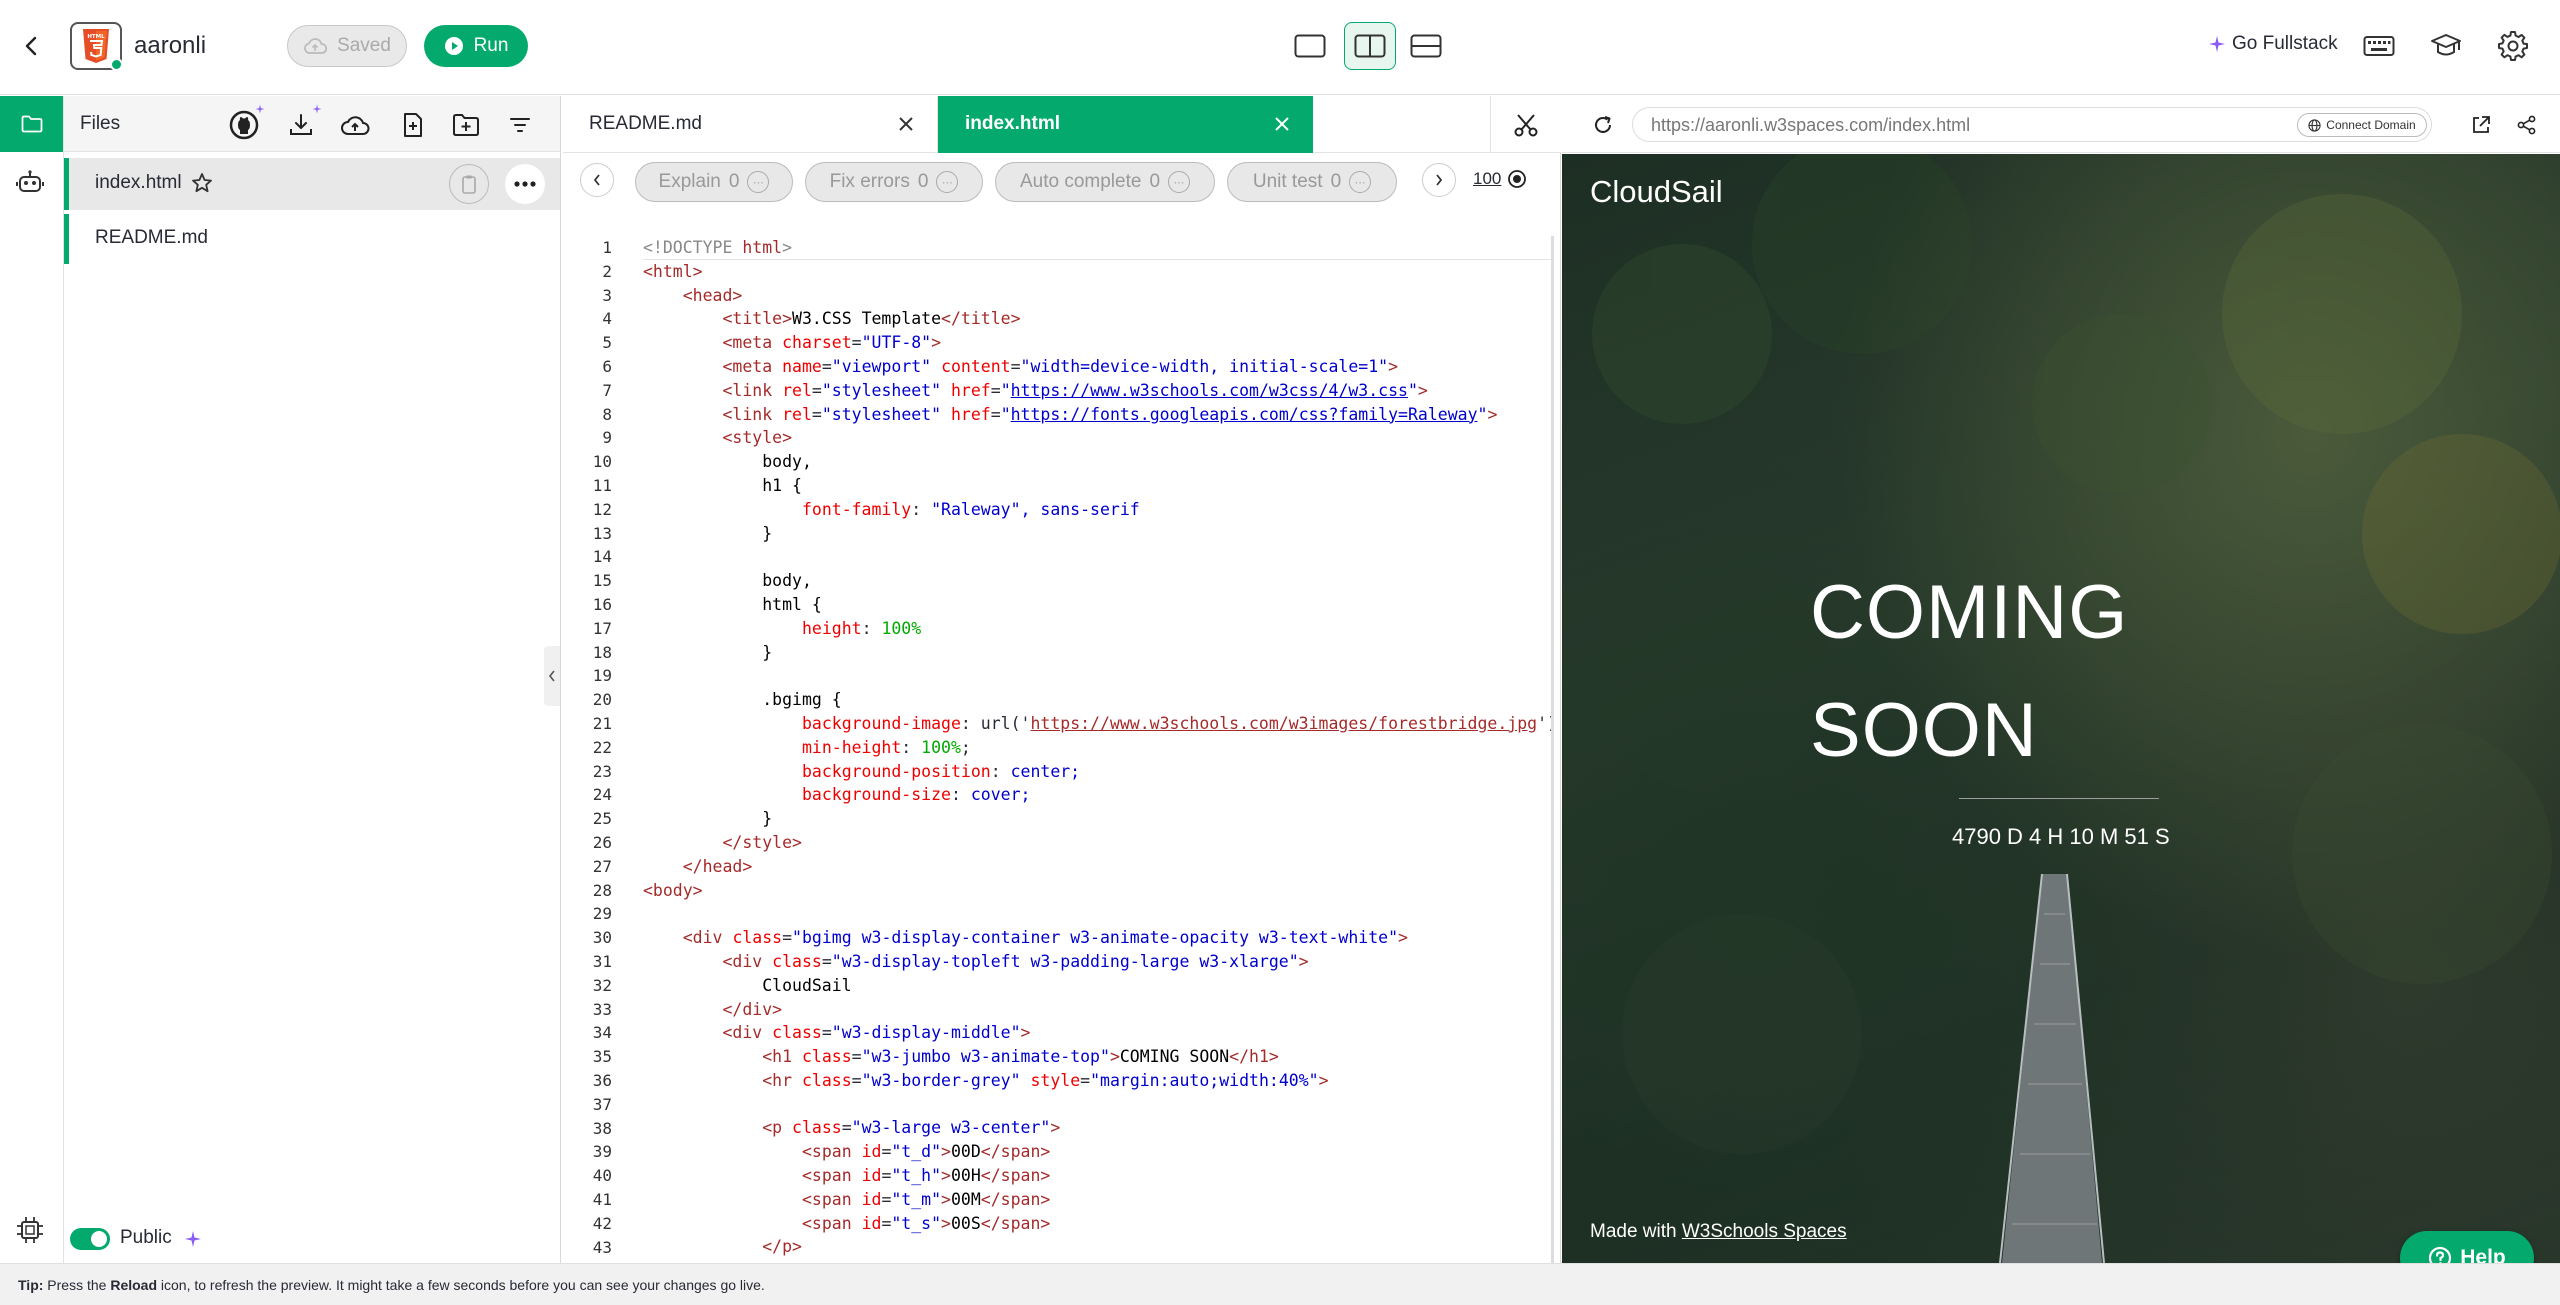 The width and height of the screenshot is (2560, 1305). What do you see at coordinates (1552, 749) in the screenshot?
I see `editor-scrollbar` at bounding box center [1552, 749].